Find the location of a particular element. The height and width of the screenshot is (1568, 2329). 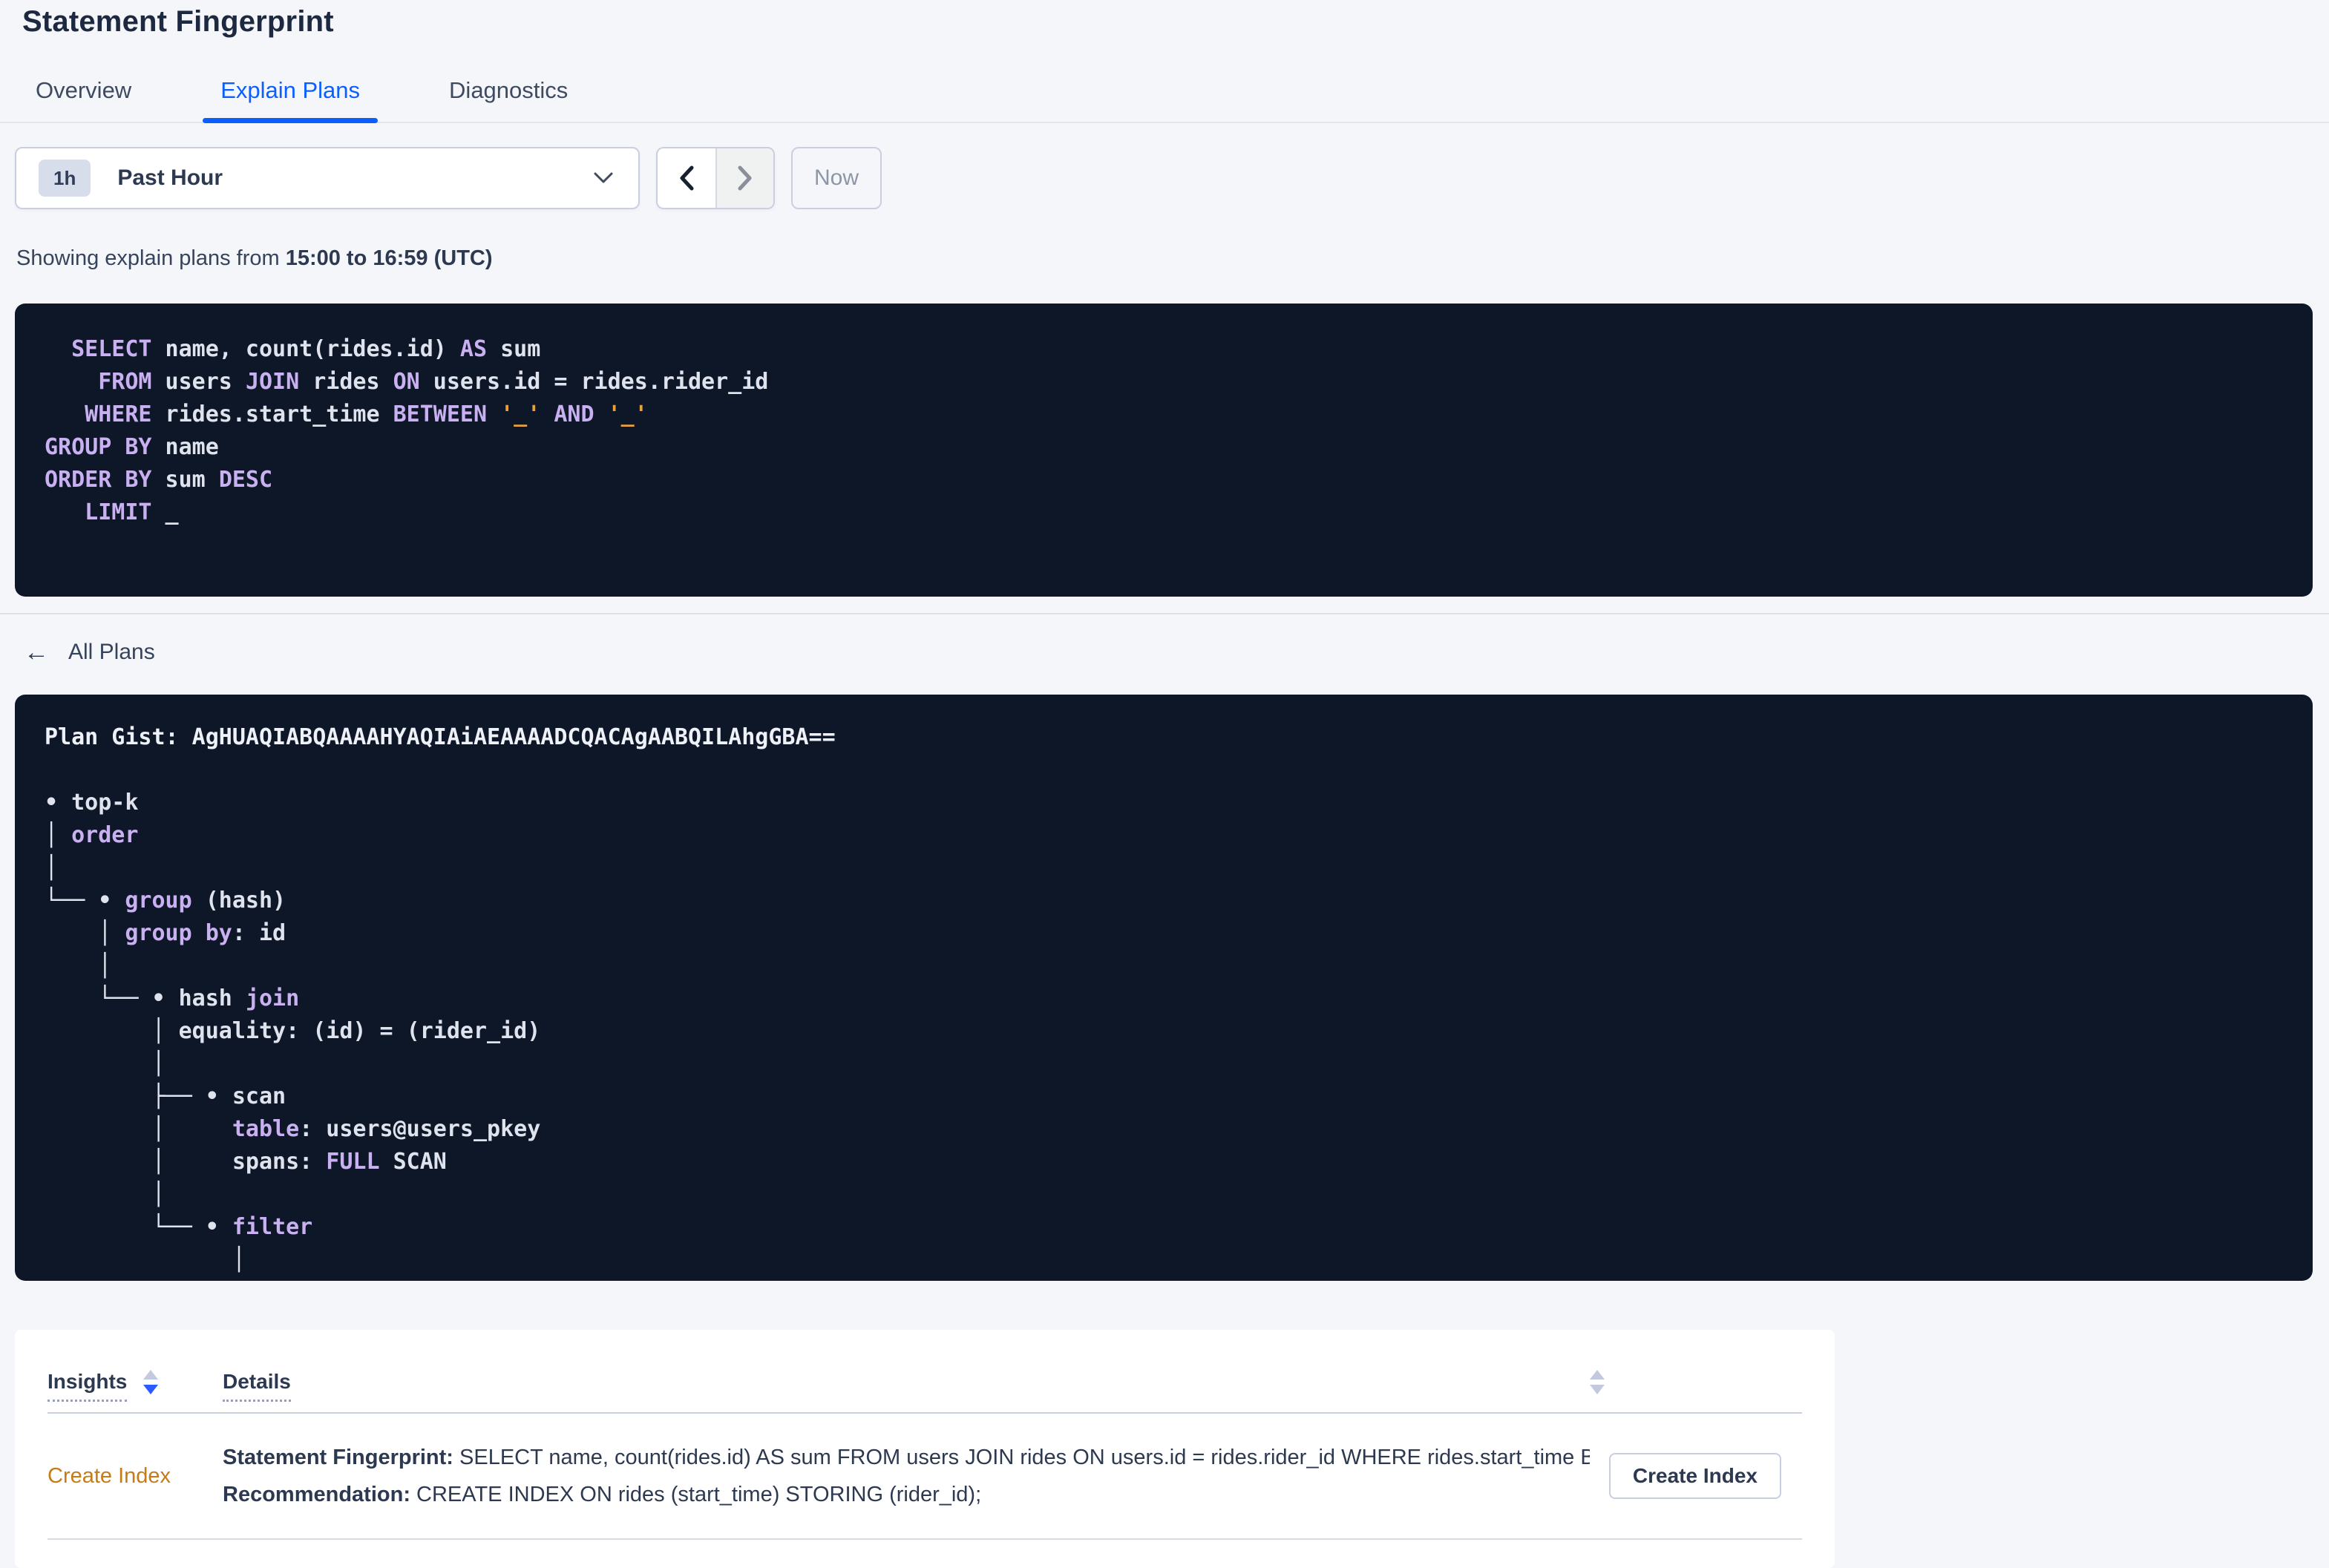

tab-overview: Overview is located at coordinates (83, 93).